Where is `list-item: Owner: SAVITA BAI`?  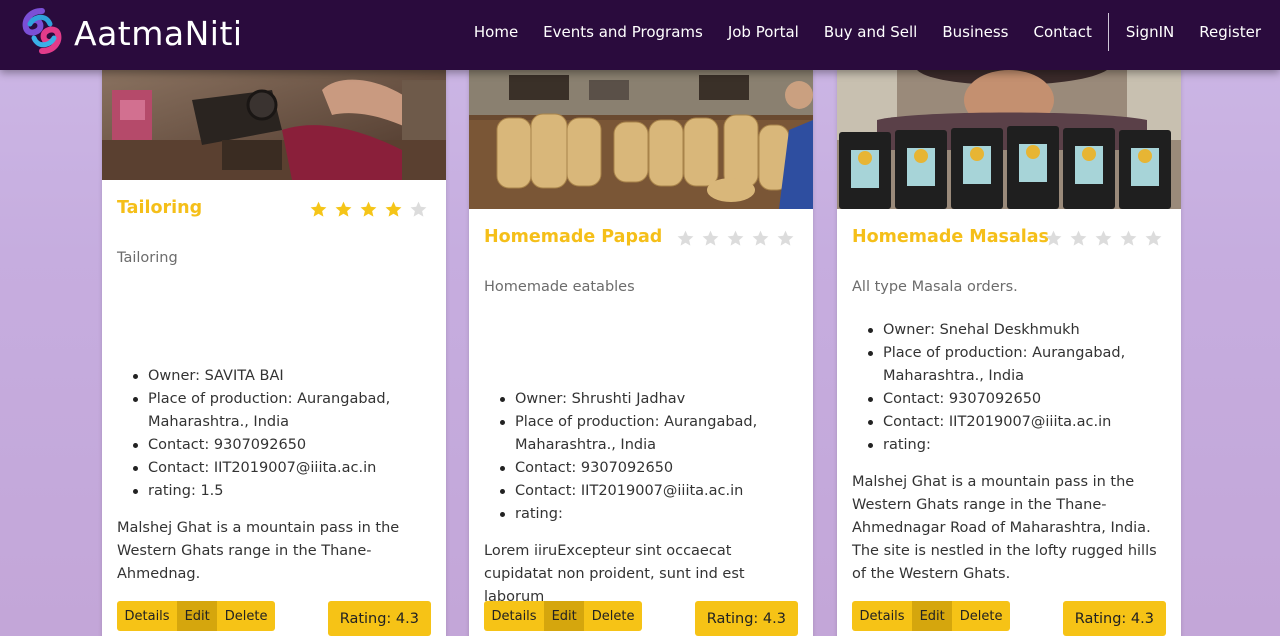
list-item: Owner: SAVITA BAI is located at coordinates (277, 376).